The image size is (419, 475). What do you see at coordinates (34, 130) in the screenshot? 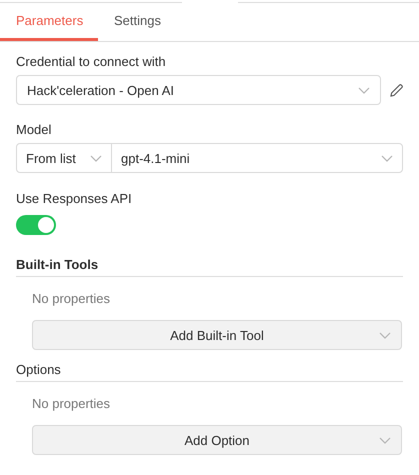
I see `field-label: Model` at bounding box center [34, 130].